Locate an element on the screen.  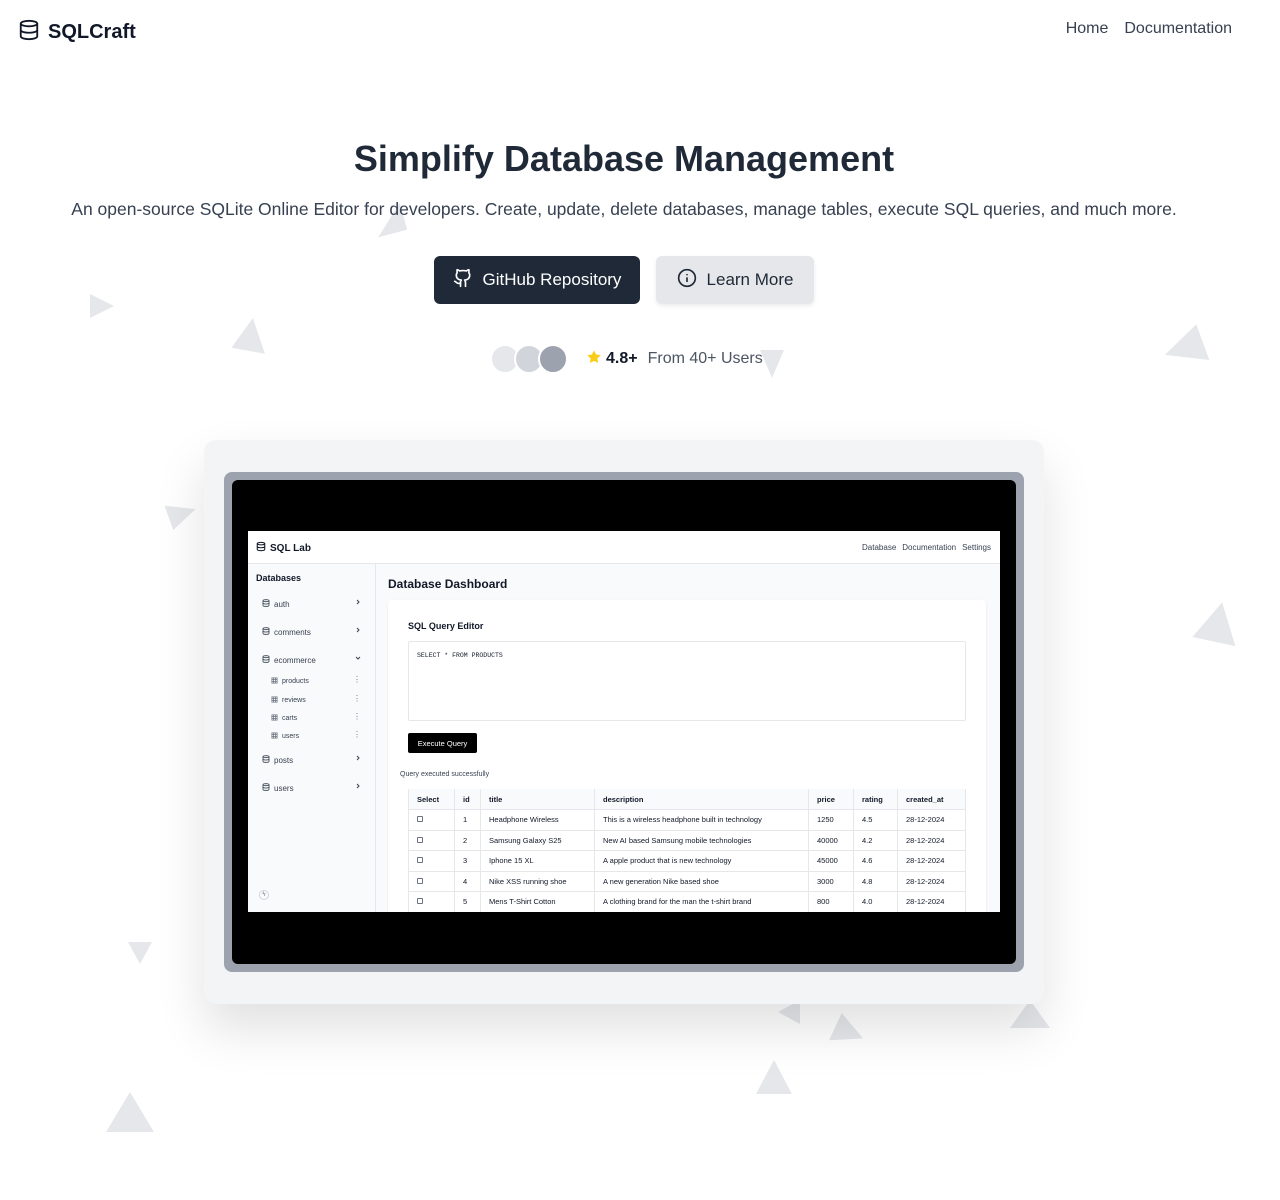
github-repository-button: GitHub Repository is located at coordinates (537, 280).